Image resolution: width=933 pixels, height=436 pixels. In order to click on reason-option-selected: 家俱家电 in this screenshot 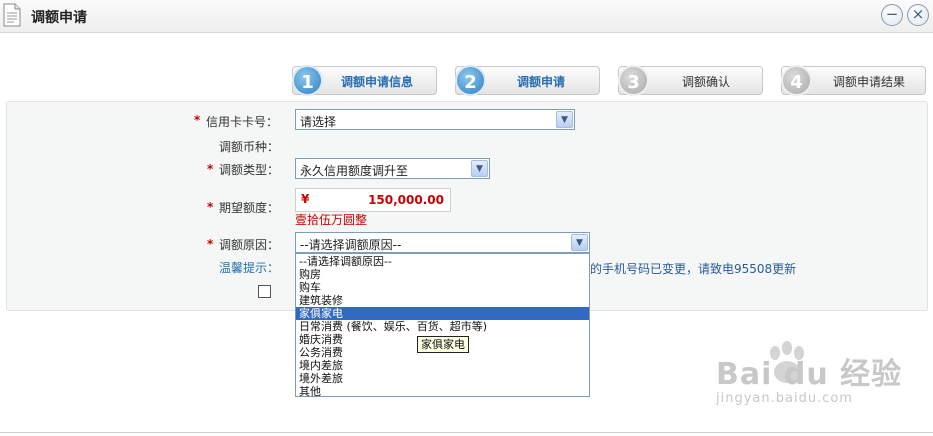, I will do `click(442, 313)`.